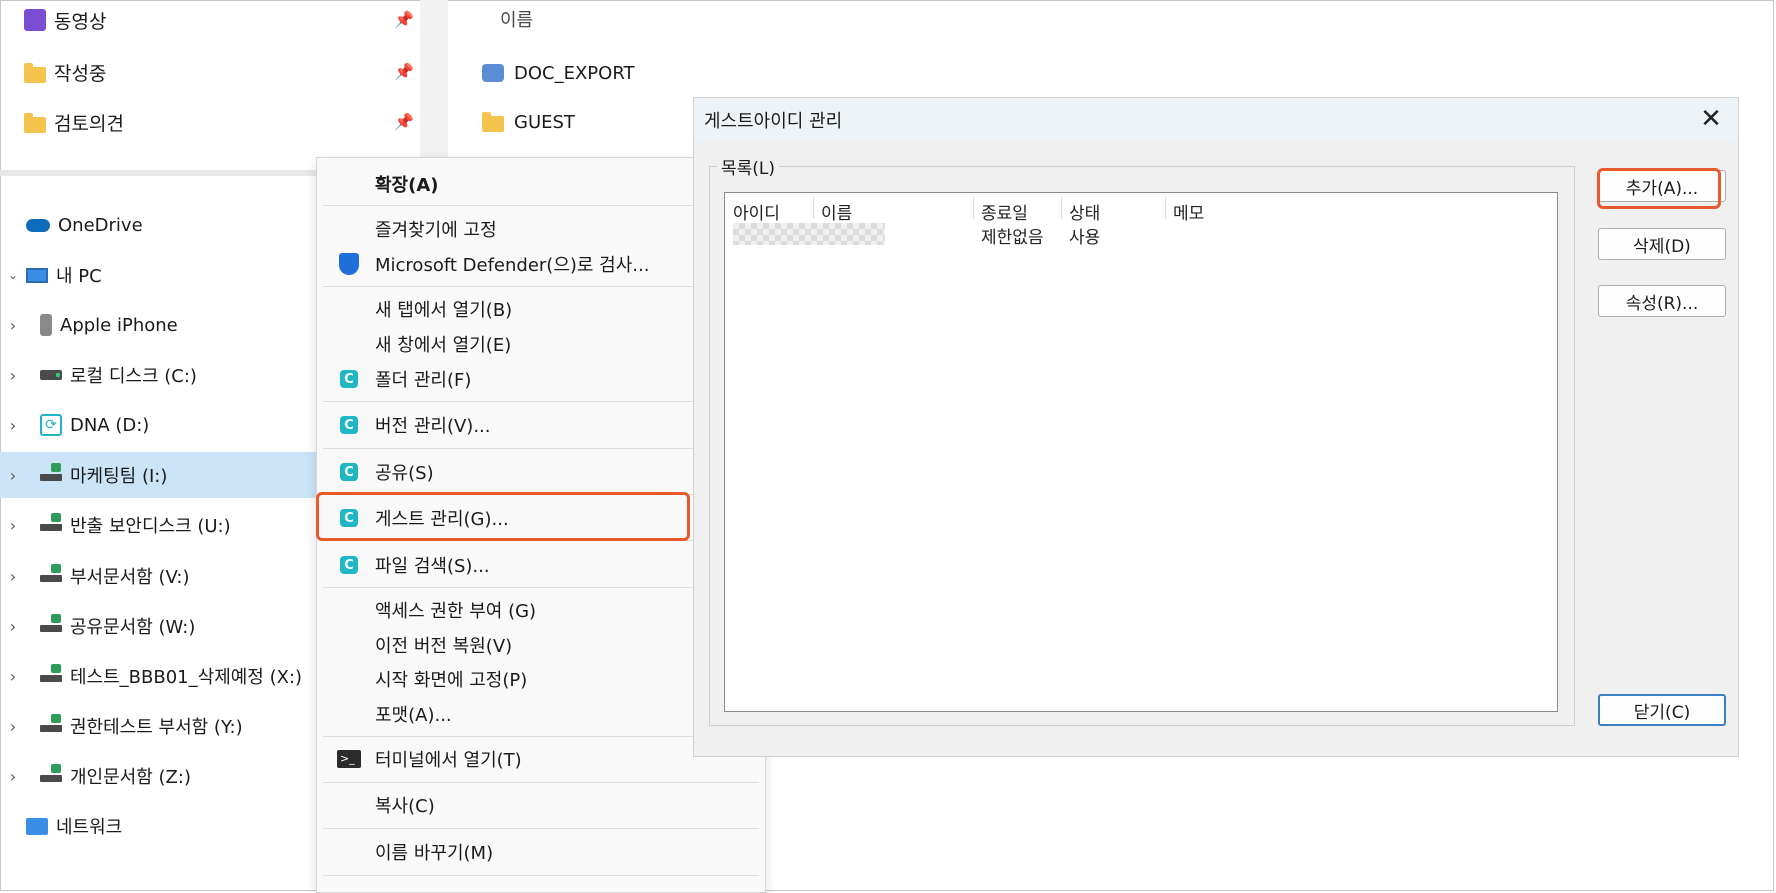 Image resolution: width=1776 pixels, height=893 pixels. Describe the element at coordinates (434, 853) in the screenshot. I see `menu-item-label: 이름 바꾸기(M)` at that location.